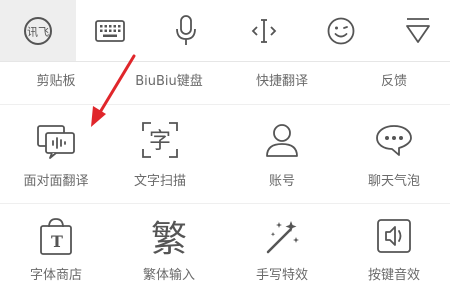  I want to click on account-icon, so click(282, 140).